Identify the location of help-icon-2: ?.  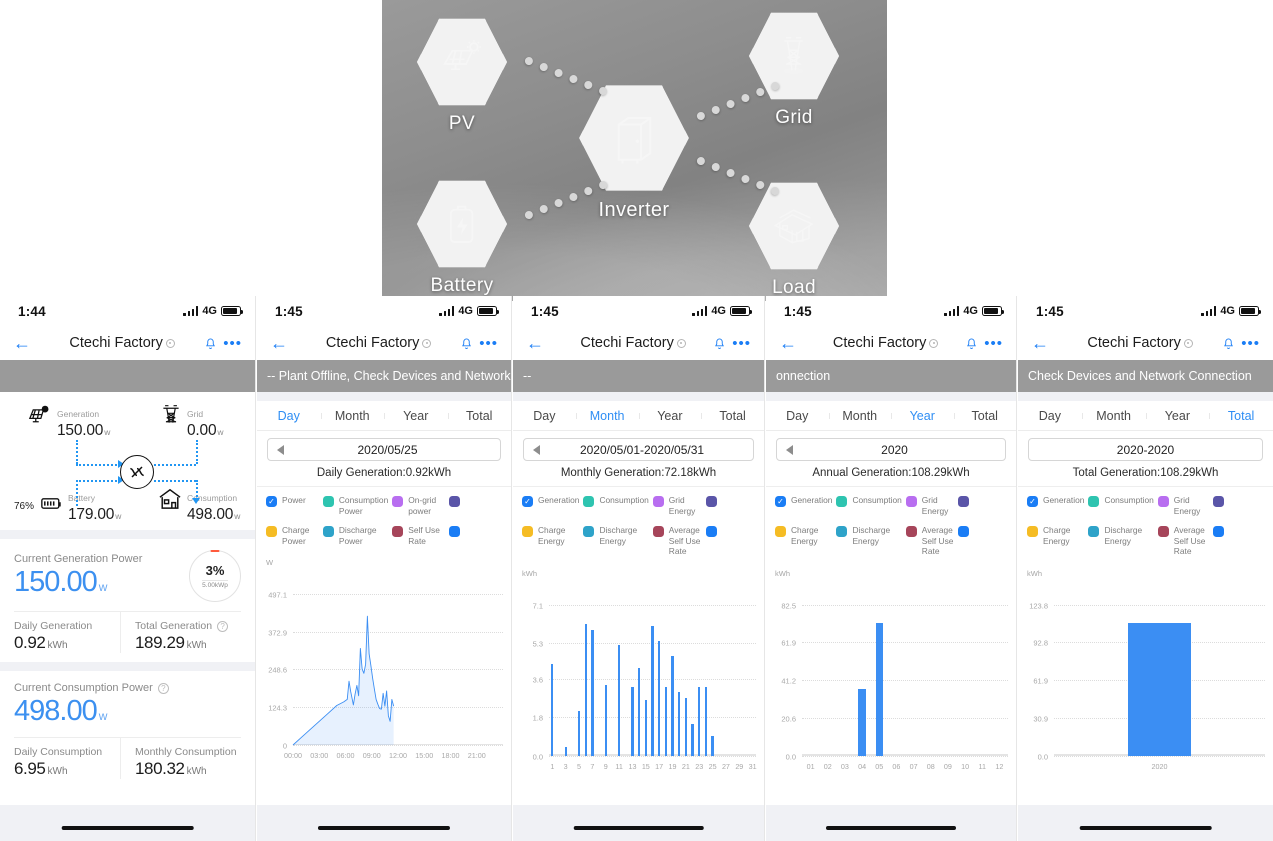
(163, 688).